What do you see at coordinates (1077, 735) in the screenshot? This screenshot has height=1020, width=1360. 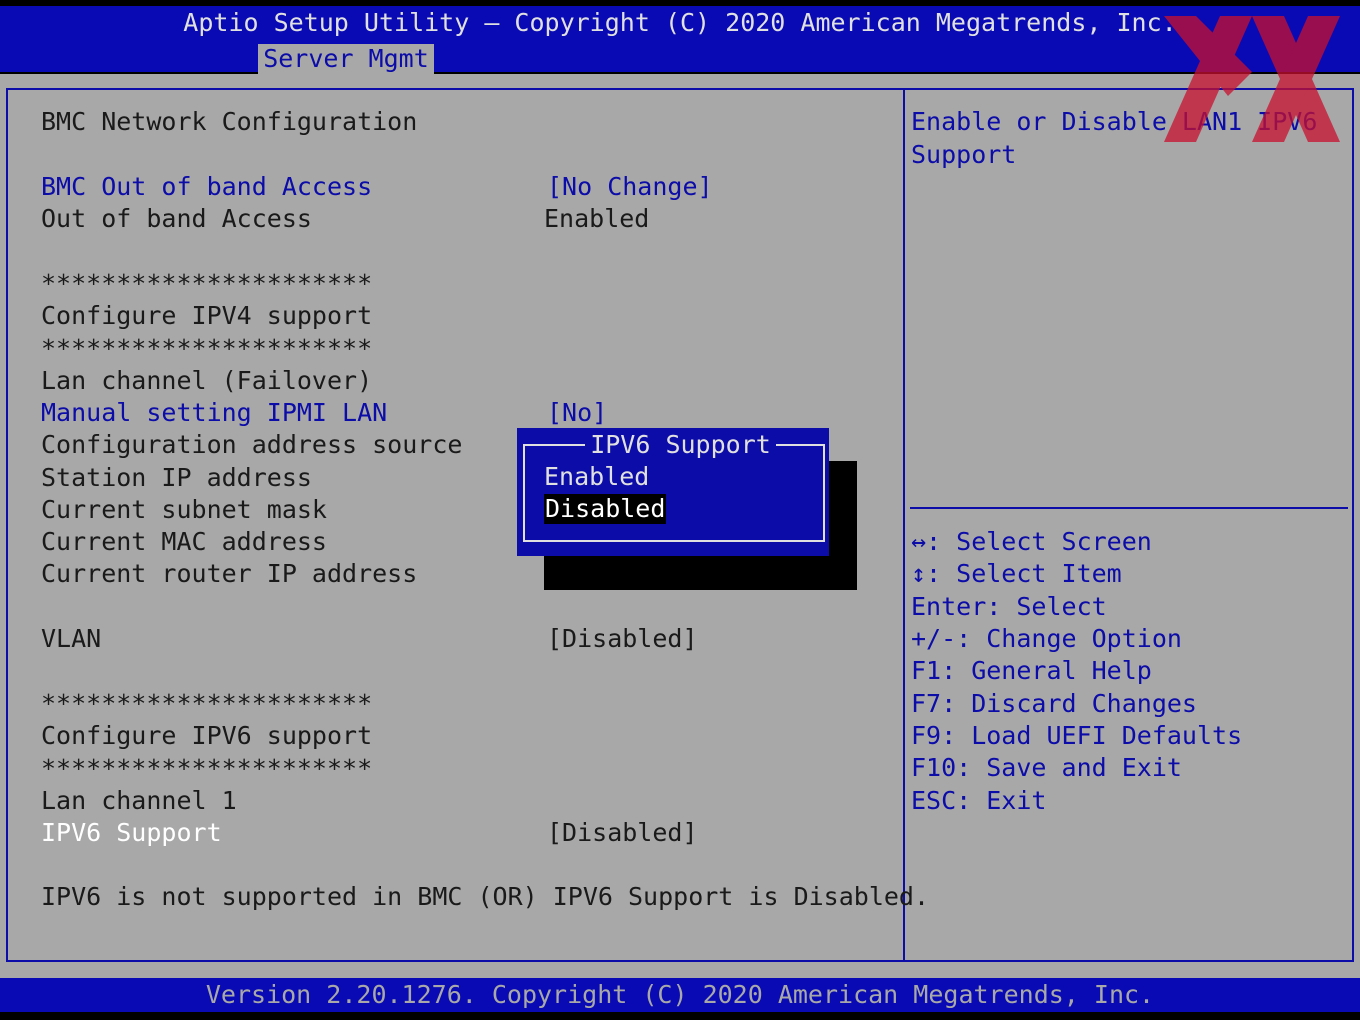 I see `key-hint-load-defaults: F9: Load UEFI Defaults` at bounding box center [1077, 735].